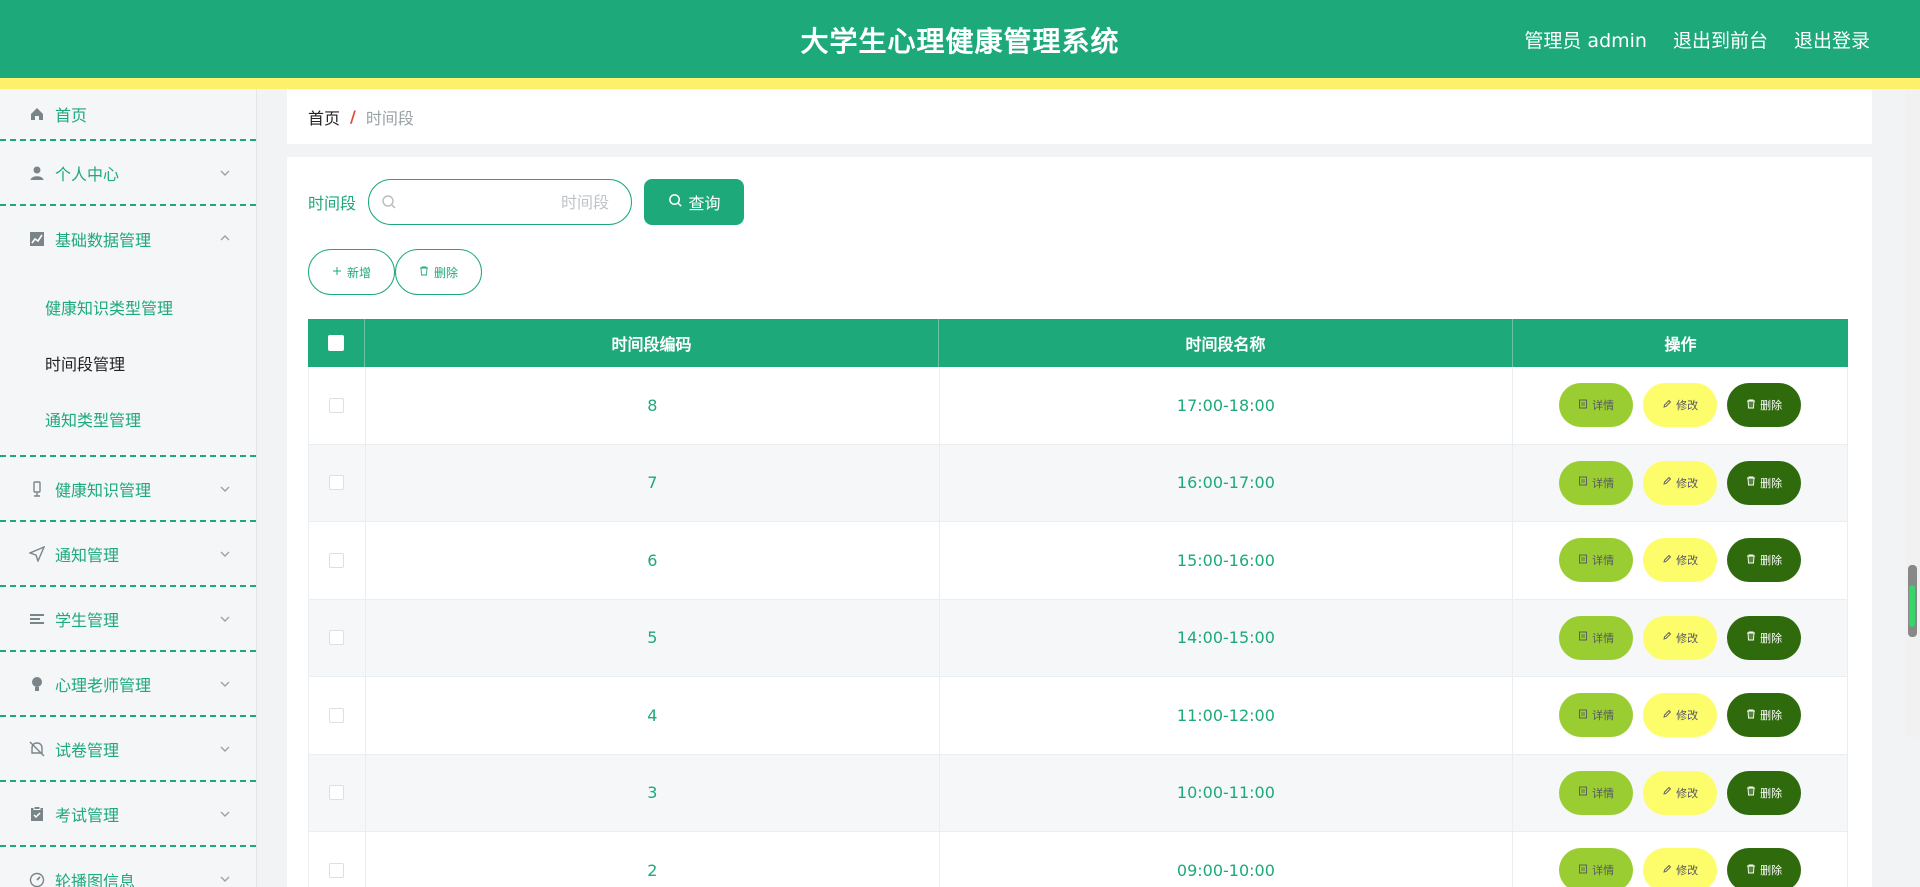 The width and height of the screenshot is (1920, 887). Describe the element at coordinates (128, 238) in the screenshot. I see `sidebar-item-basic-data: 基础数据管理` at that location.